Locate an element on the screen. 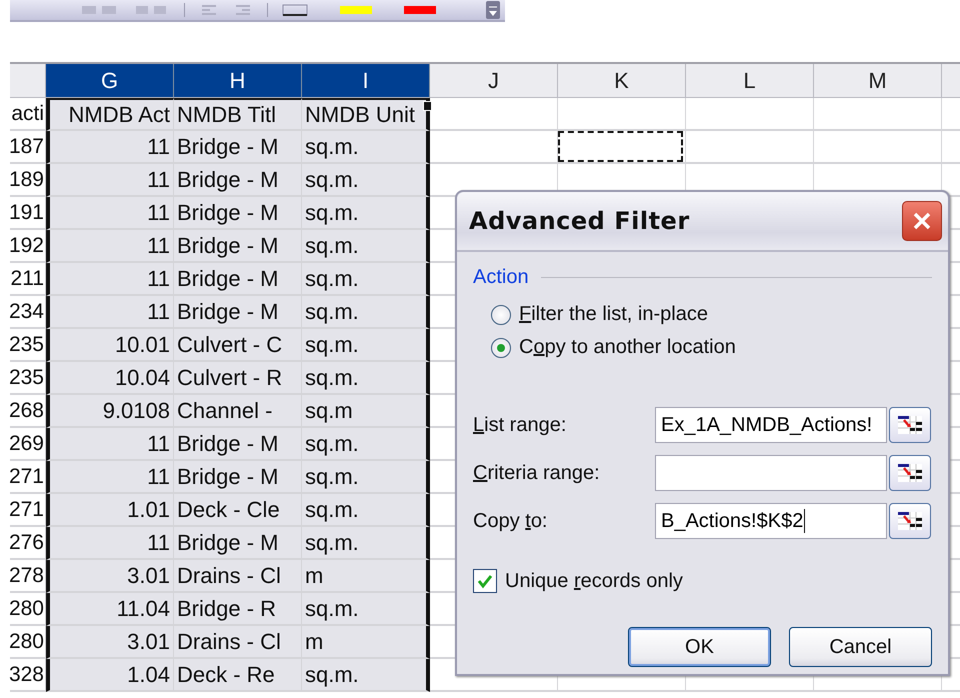  window-title: Advanced Filter is located at coordinates (579, 221).